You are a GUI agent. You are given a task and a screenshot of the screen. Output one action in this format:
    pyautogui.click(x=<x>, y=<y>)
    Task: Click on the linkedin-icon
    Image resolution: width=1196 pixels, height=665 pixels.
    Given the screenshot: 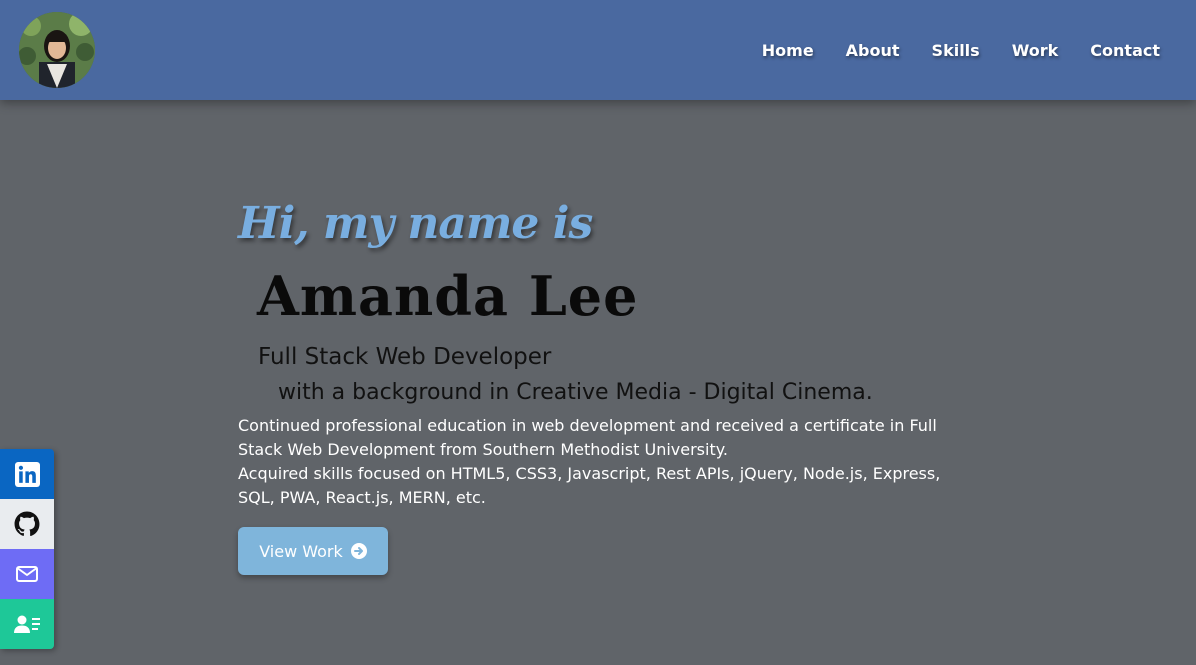 What is the action you would take?
    pyautogui.click(x=27, y=474)
    